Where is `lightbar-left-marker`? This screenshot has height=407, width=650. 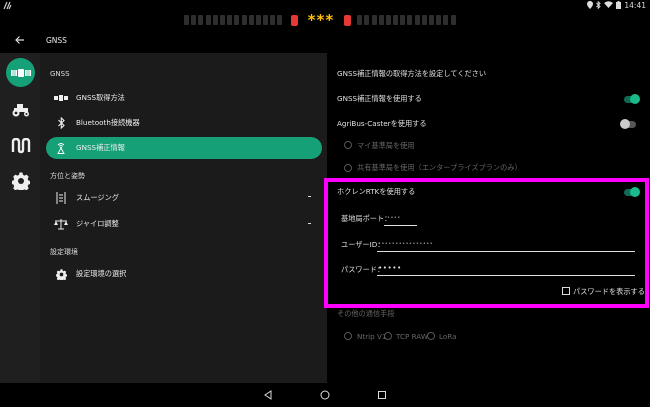 lightbar-left-marker is located at coordinates (294, 20).